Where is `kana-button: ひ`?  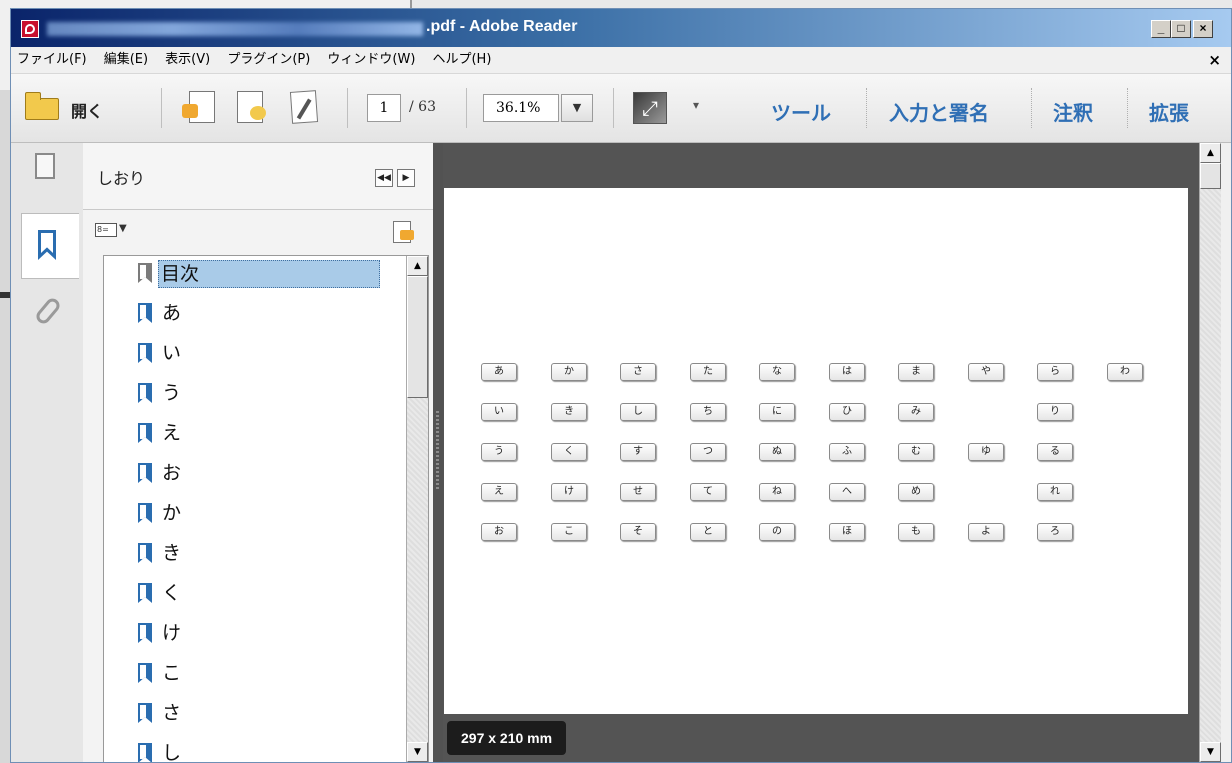 kana-button: ひ is located at coordinates (847, 412).